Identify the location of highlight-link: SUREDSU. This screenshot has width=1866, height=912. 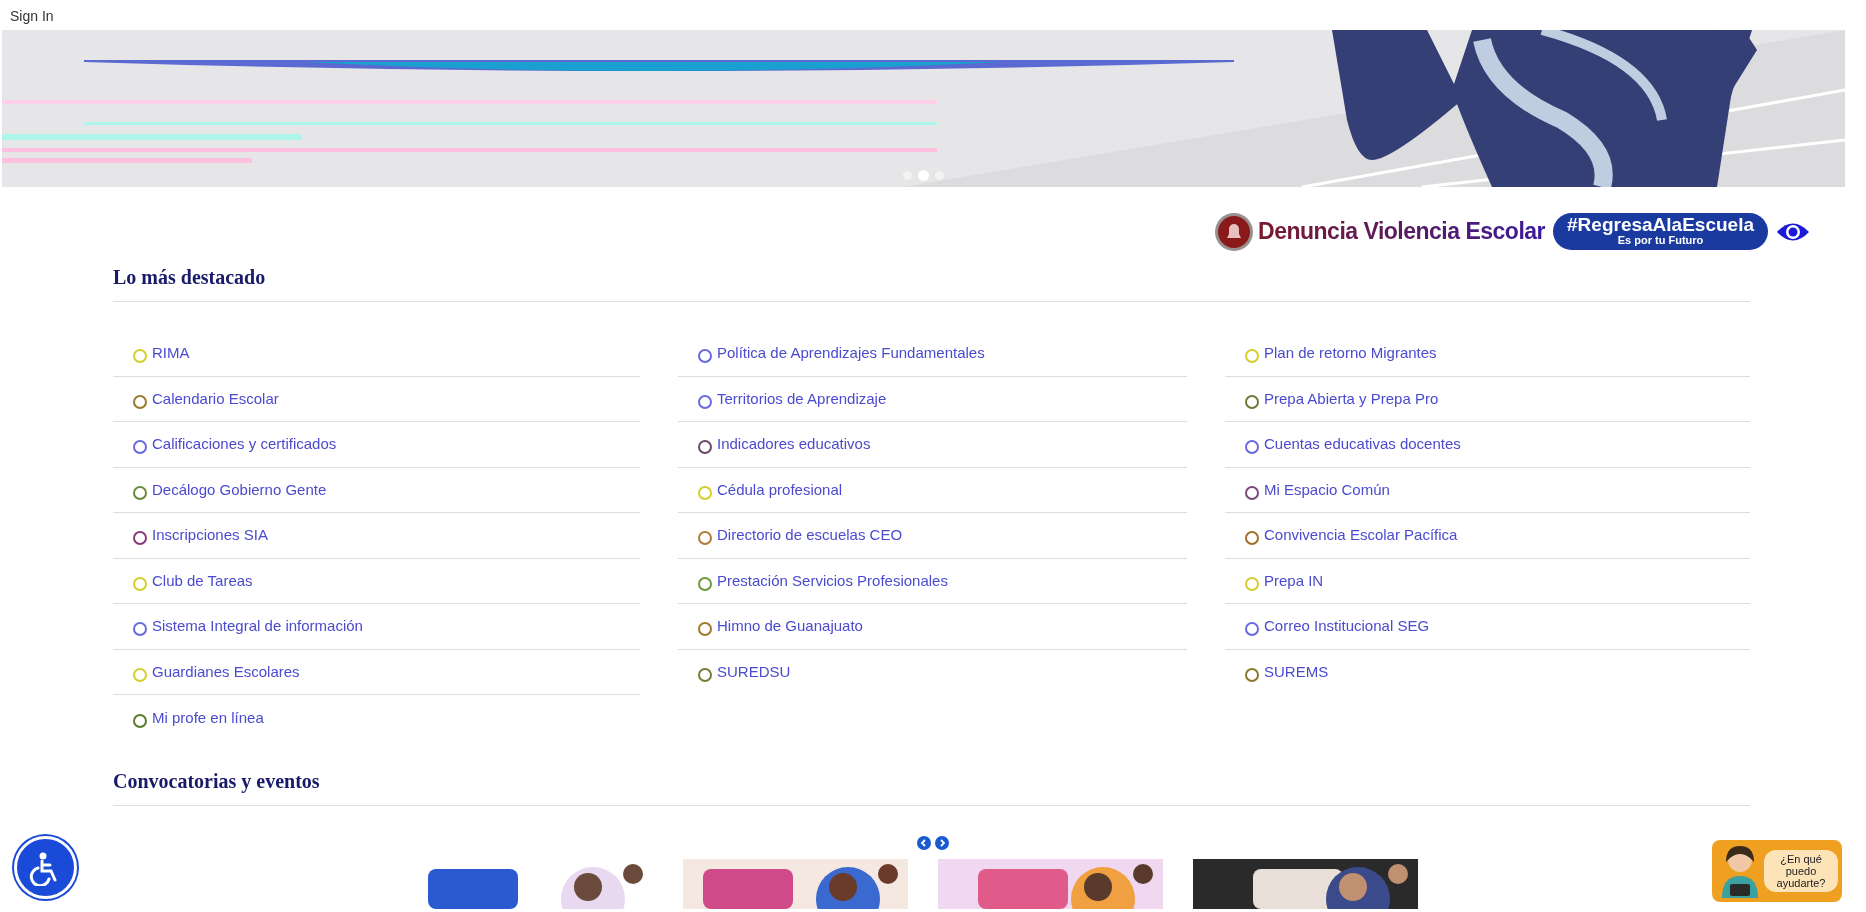
(754, 672).